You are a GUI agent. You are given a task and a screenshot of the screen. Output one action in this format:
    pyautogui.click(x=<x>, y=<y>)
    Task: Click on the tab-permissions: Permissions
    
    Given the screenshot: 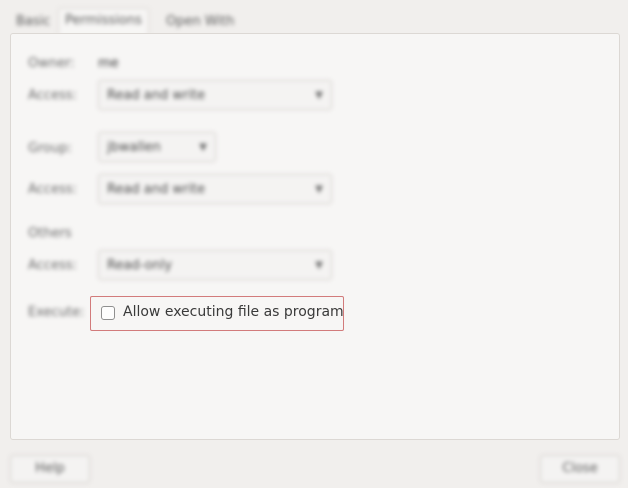 What is the action you would take?
    pyautogui.click(x=103, y=21)
    